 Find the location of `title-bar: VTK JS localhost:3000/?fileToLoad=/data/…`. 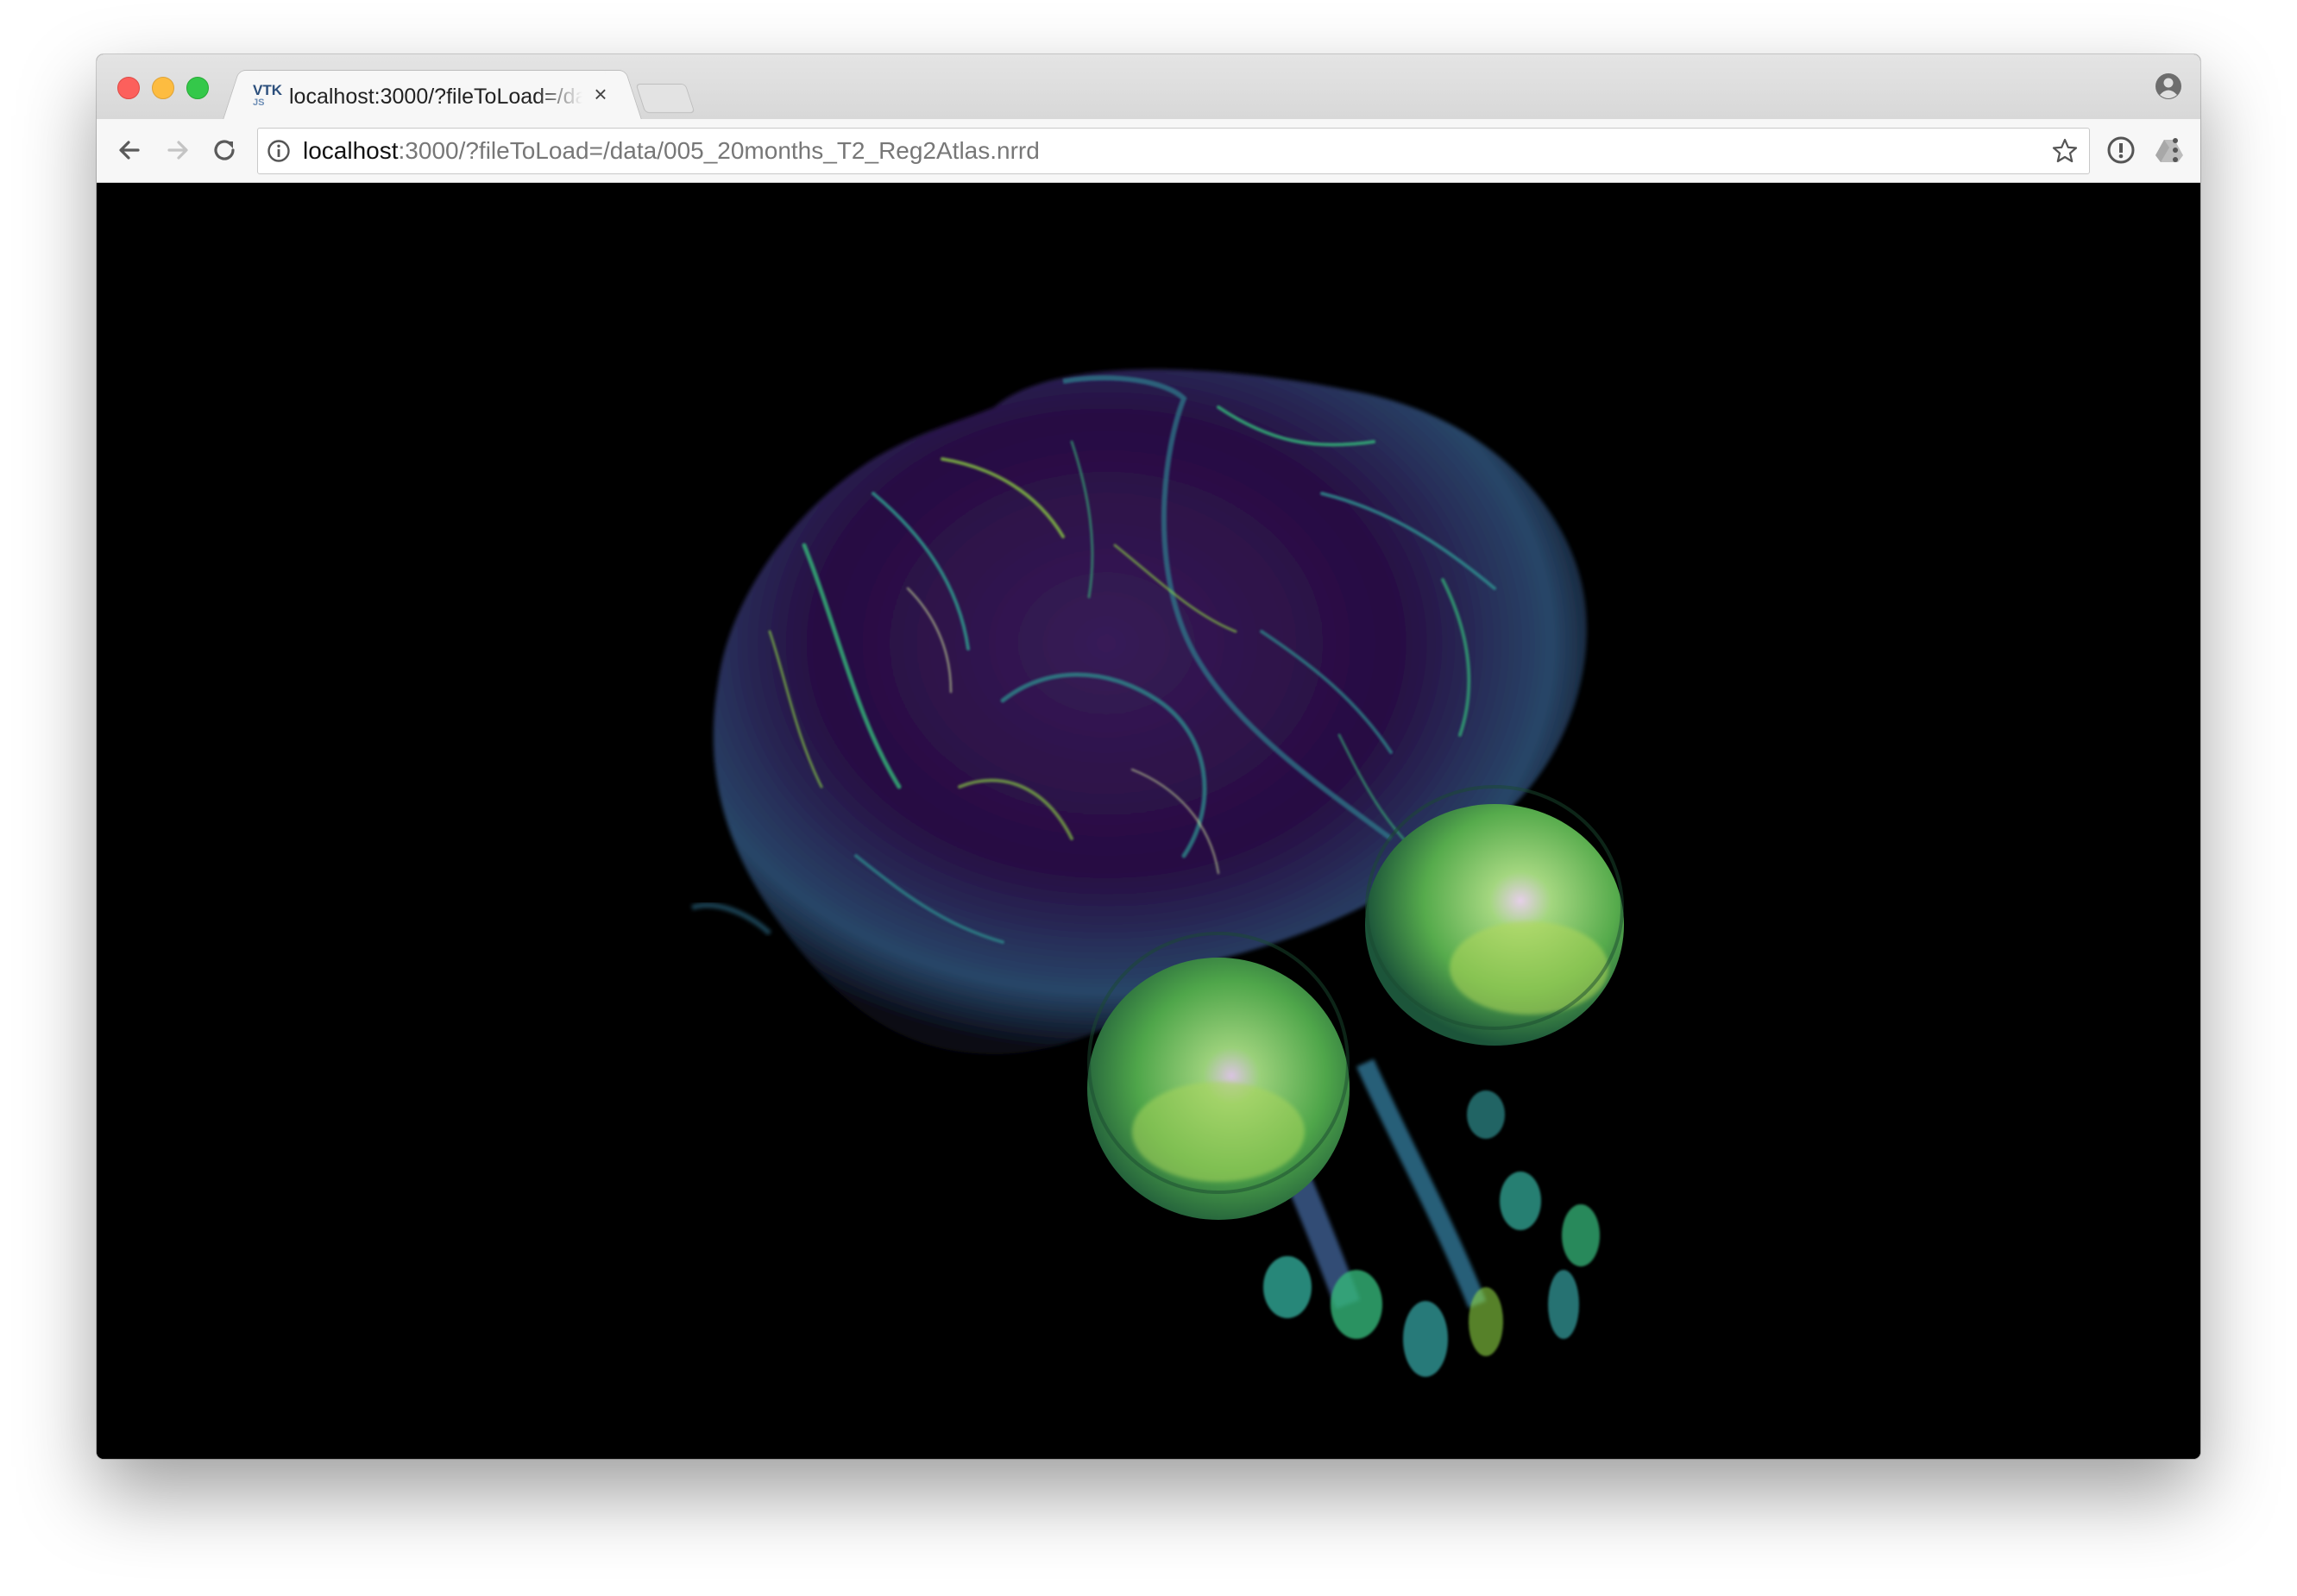

title-bar: VTK JS localhost:3000/?fileToLoad=/data/… is located at coordinates (1148, 87).